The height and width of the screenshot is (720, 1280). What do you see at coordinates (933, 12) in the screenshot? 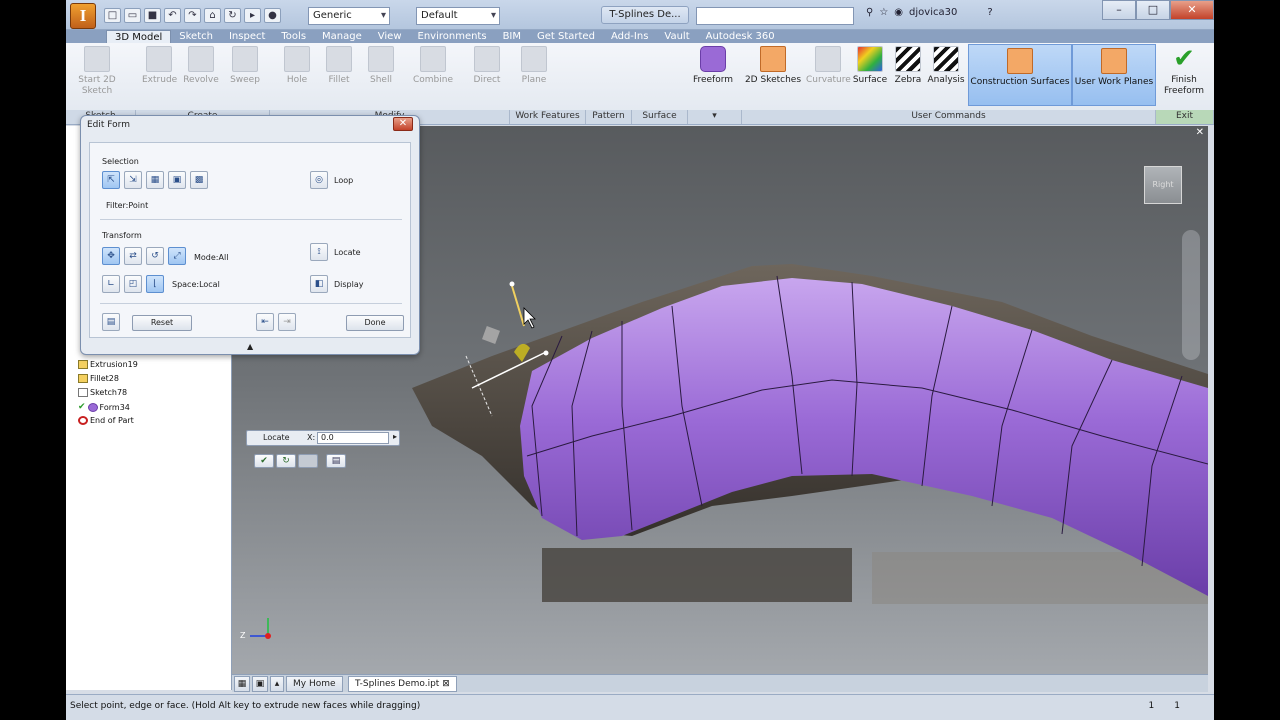
I see `user-name: djovica30` at bounding box center [933, 12].